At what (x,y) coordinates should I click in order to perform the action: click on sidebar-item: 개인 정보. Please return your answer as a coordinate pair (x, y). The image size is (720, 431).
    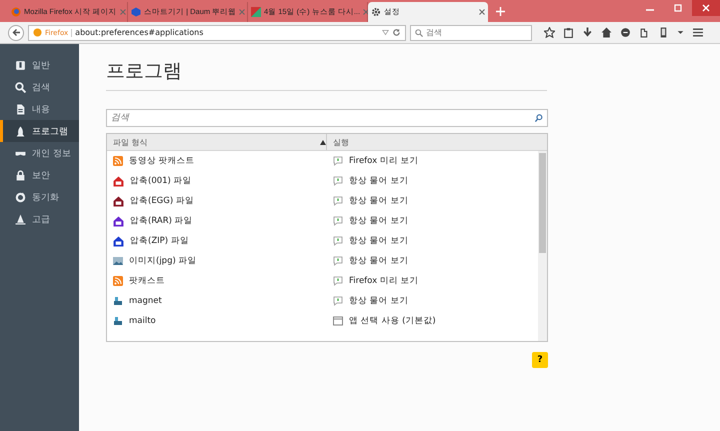
    Looking at the image, I should click on (39, 153).